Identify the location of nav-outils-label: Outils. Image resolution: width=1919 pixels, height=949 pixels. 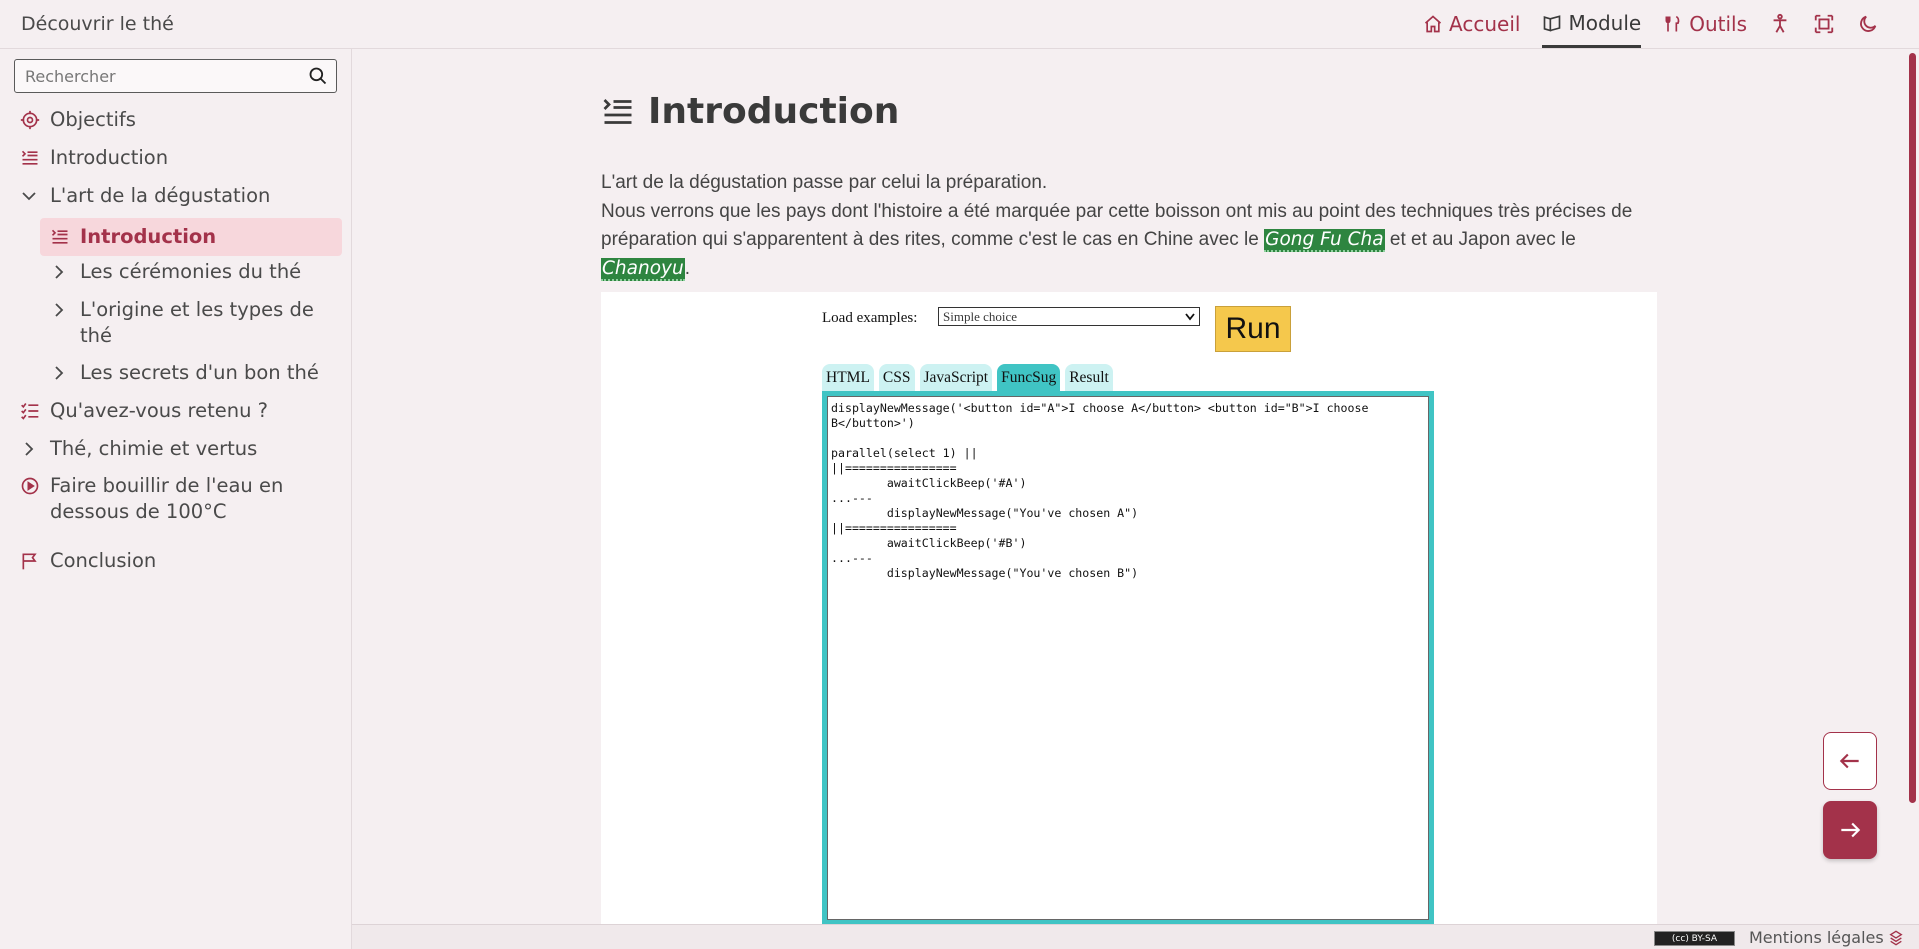
(1718, 24).